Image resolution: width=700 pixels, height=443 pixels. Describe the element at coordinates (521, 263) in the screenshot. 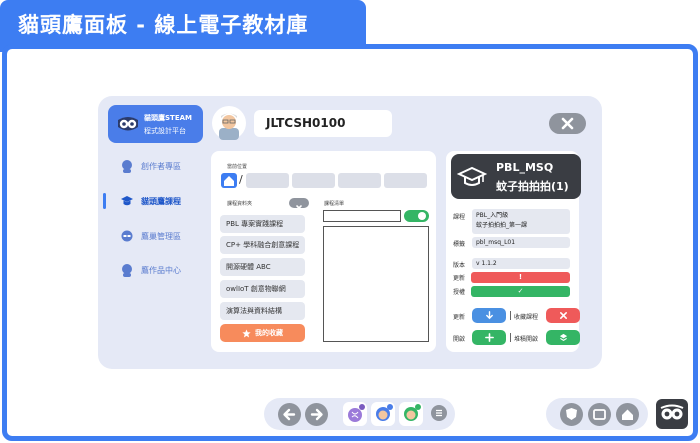

I see `version-value: v 1.1.2` at that location.